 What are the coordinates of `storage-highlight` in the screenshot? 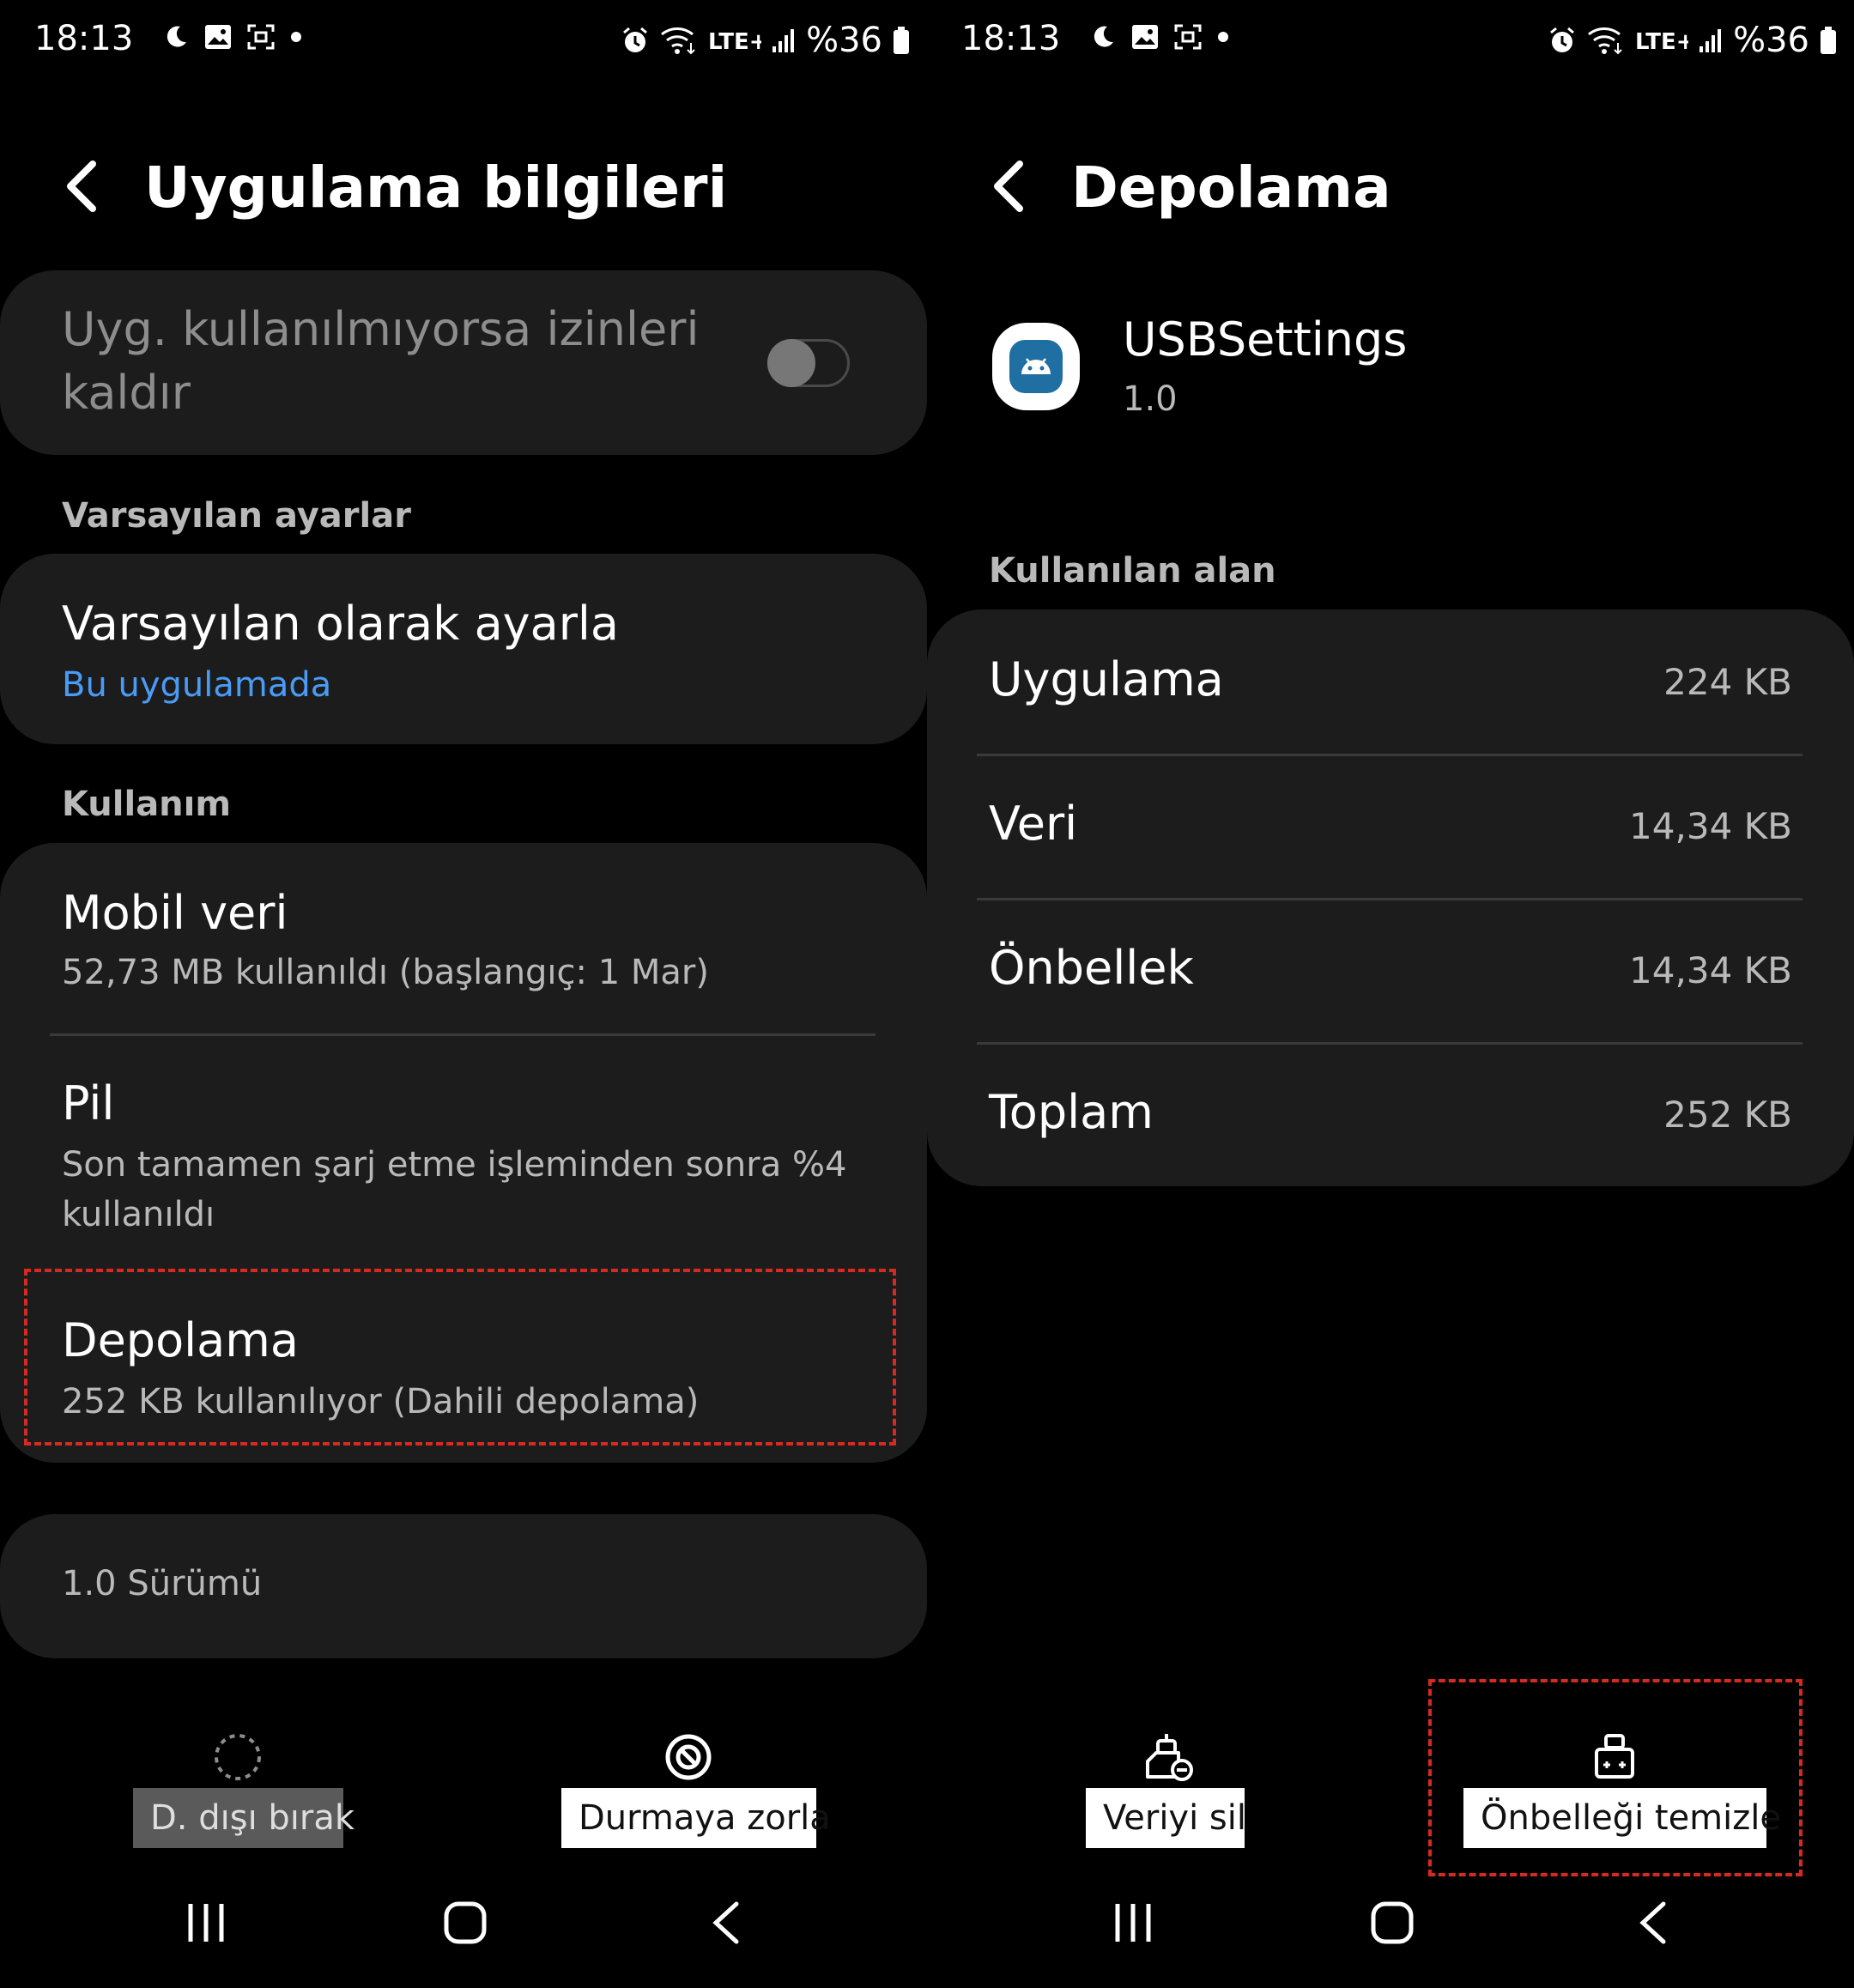 It's located at (460, 1357).